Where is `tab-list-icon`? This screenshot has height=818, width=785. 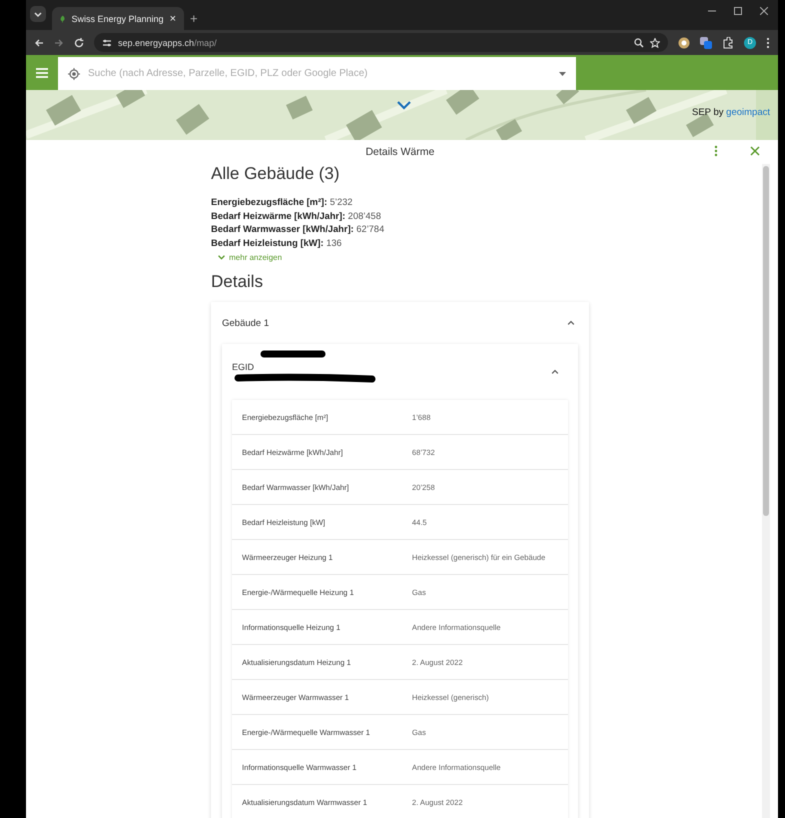
tab-list-icon is located at coordinates (38, 14).